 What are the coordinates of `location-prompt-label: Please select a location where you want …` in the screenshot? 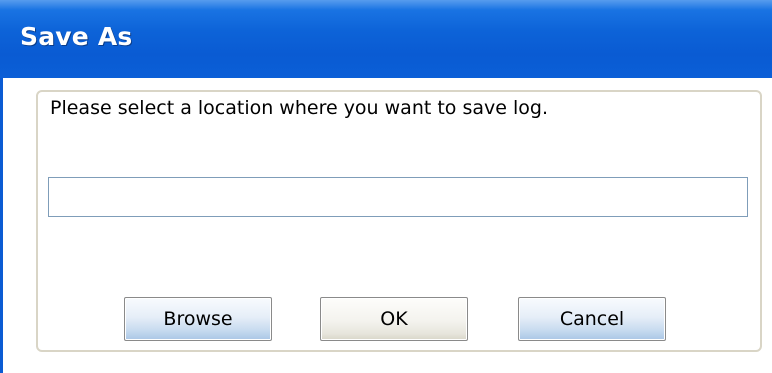 It's located at (299, 108).